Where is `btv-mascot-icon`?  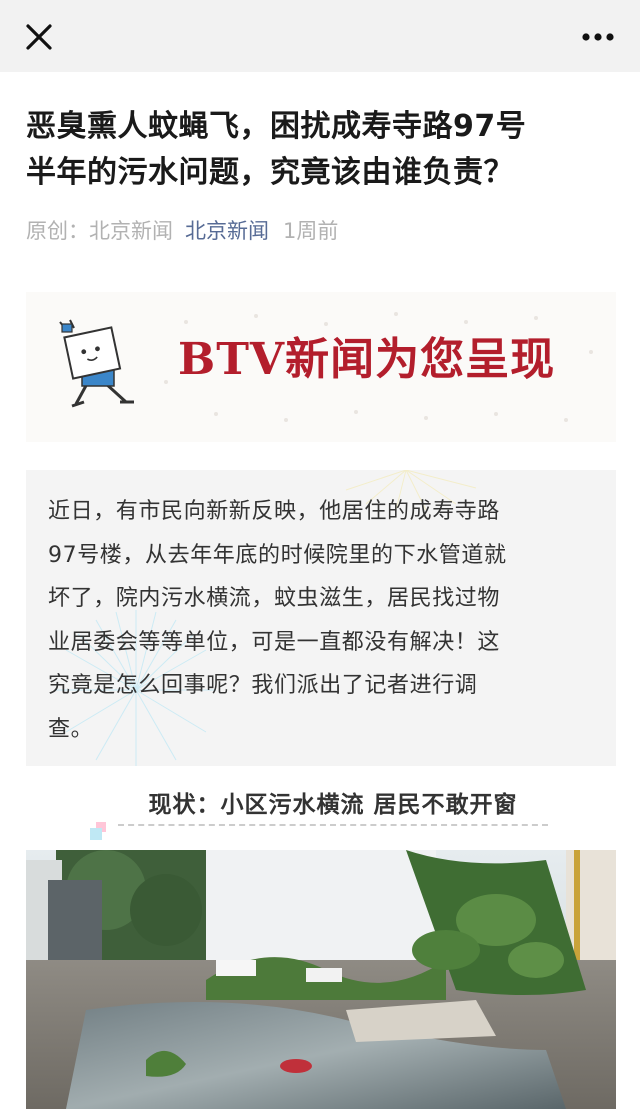
btv-mascot-icon is located at coordinates (96, 363).